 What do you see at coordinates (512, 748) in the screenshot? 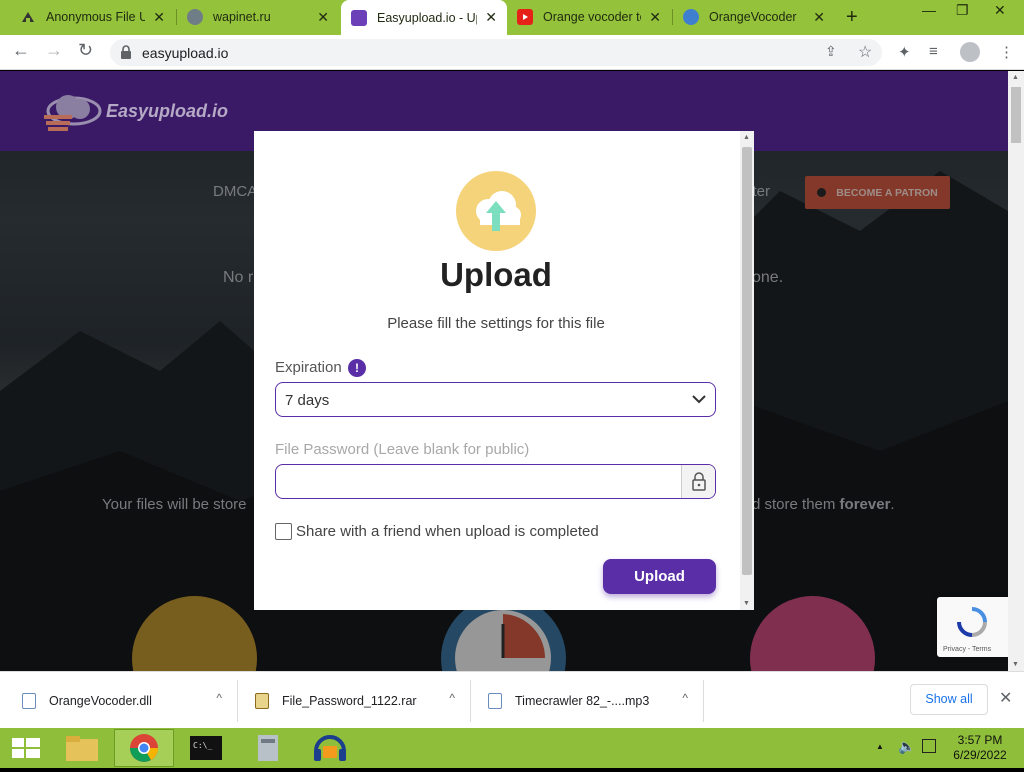
I see `taskbar: C:\_ ▲ 🔈 3:57 PM 6/29/2022` at bounding box center [512, 748].